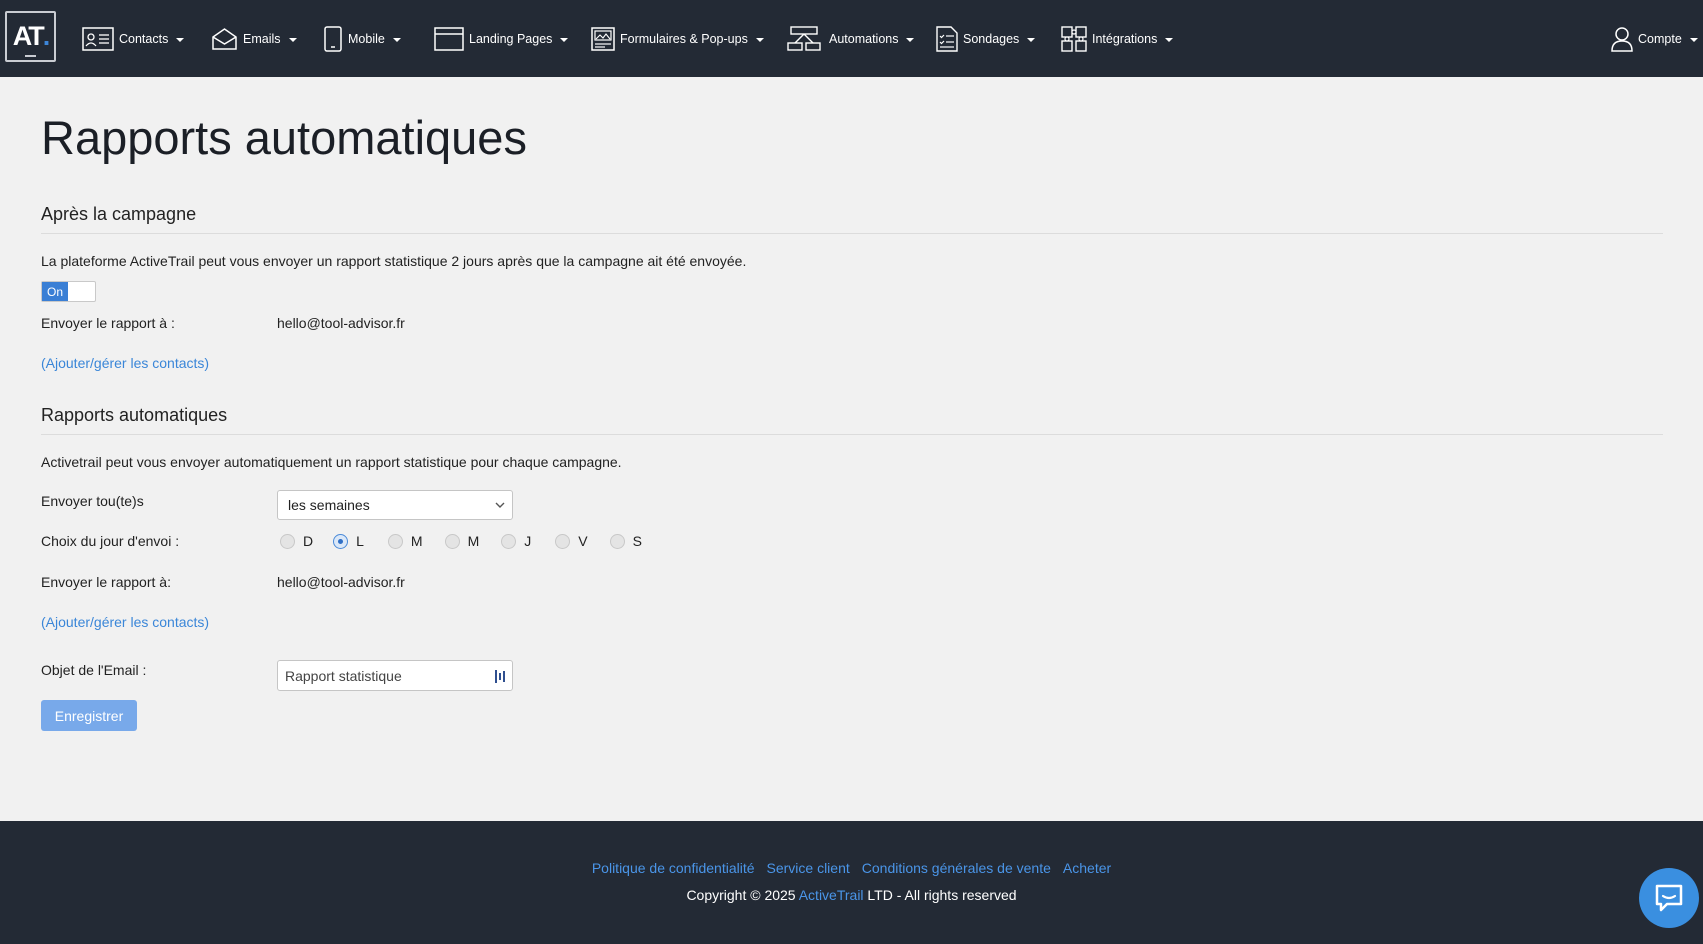 The image size is (1703, 944). I want to click on nav-item-integrations: Intégrations, so click(1117, 39).